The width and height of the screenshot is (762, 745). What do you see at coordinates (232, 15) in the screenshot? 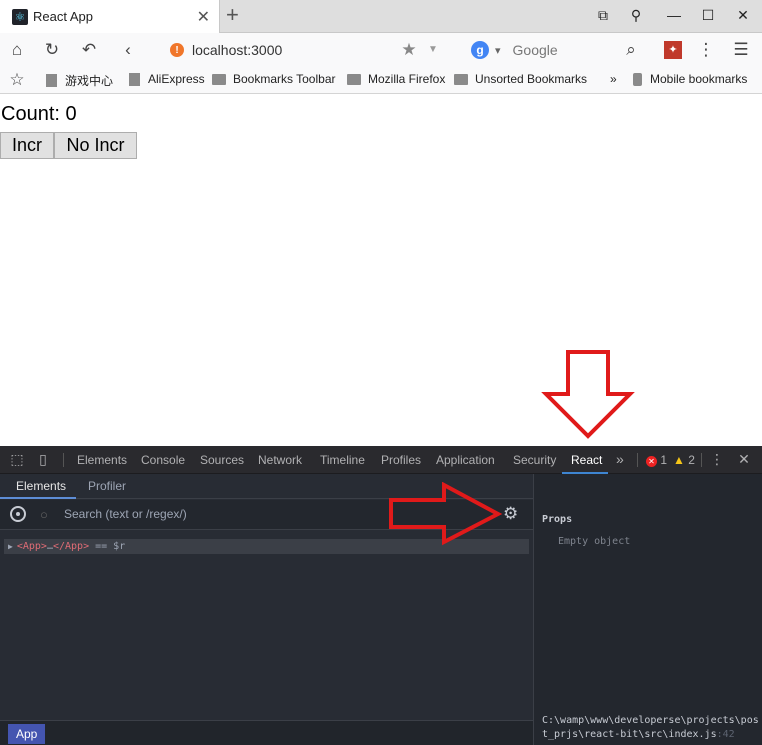
I see `new-tab-button: +` at bounding box center [232, 15].